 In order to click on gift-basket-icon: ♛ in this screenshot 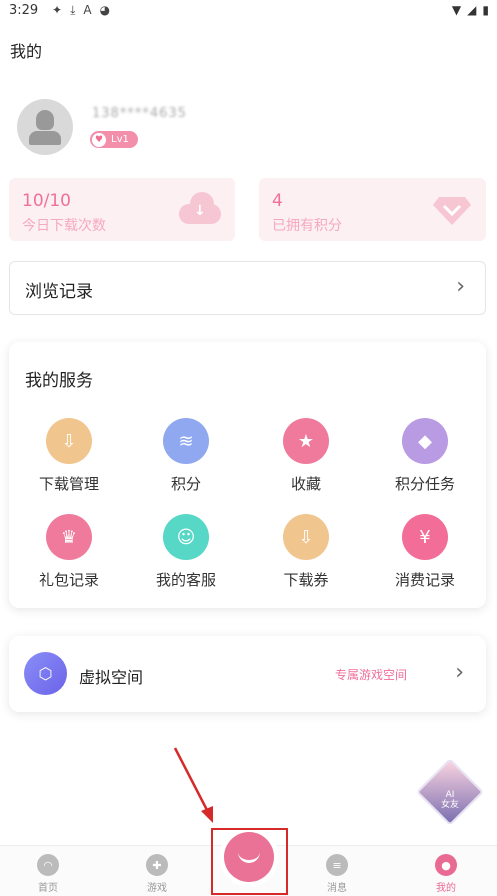, I will do `click(69, 537)`.